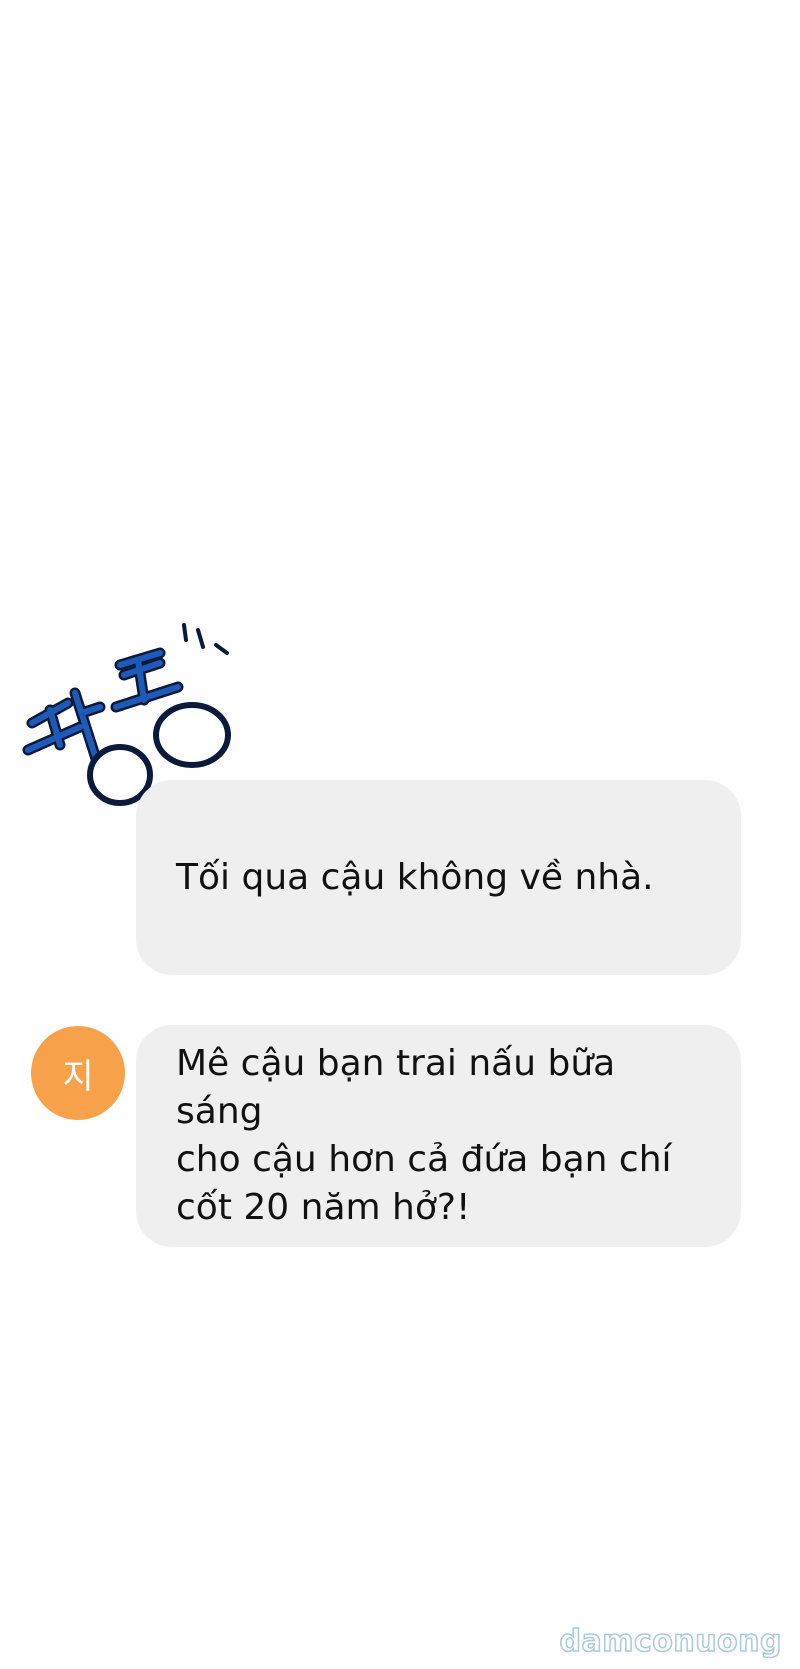 The height and width of the screenshot is (1669, 800). I want to click on watermark: damconuong, so click(671, 1641).